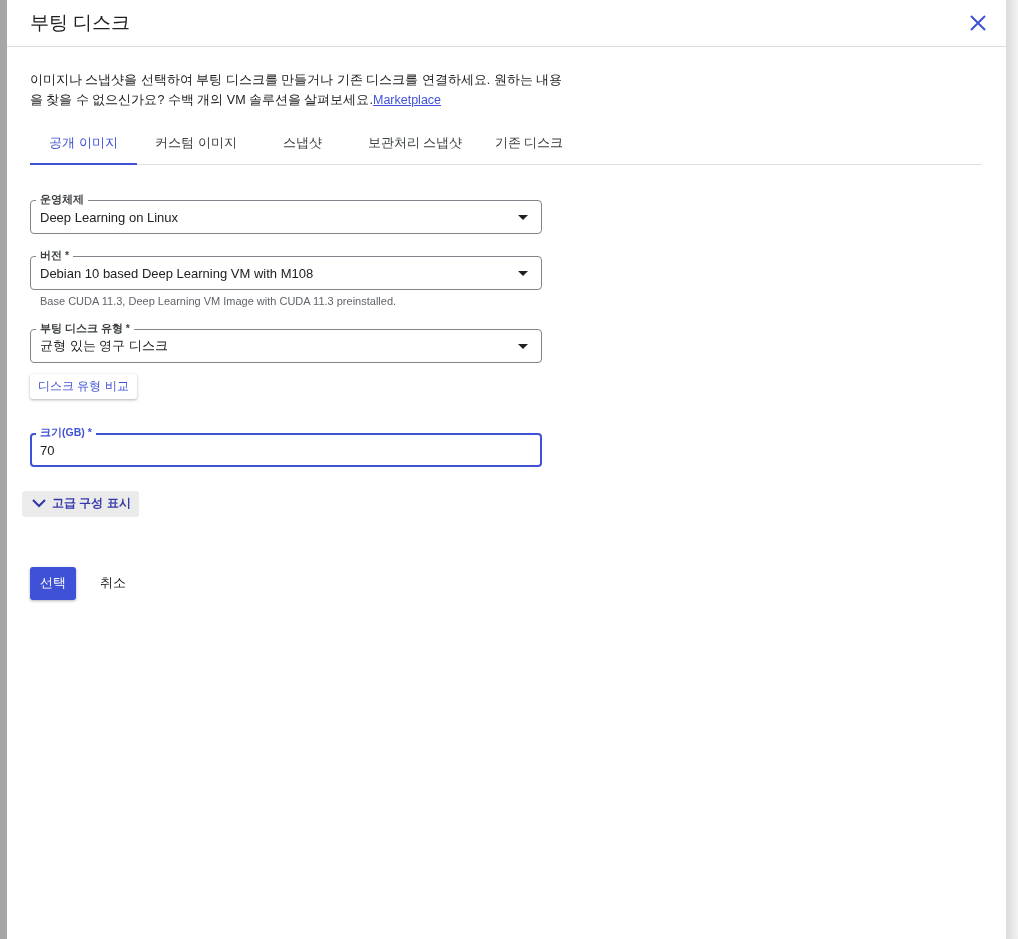  I want to click on chevron-icon, so click(39, 503).